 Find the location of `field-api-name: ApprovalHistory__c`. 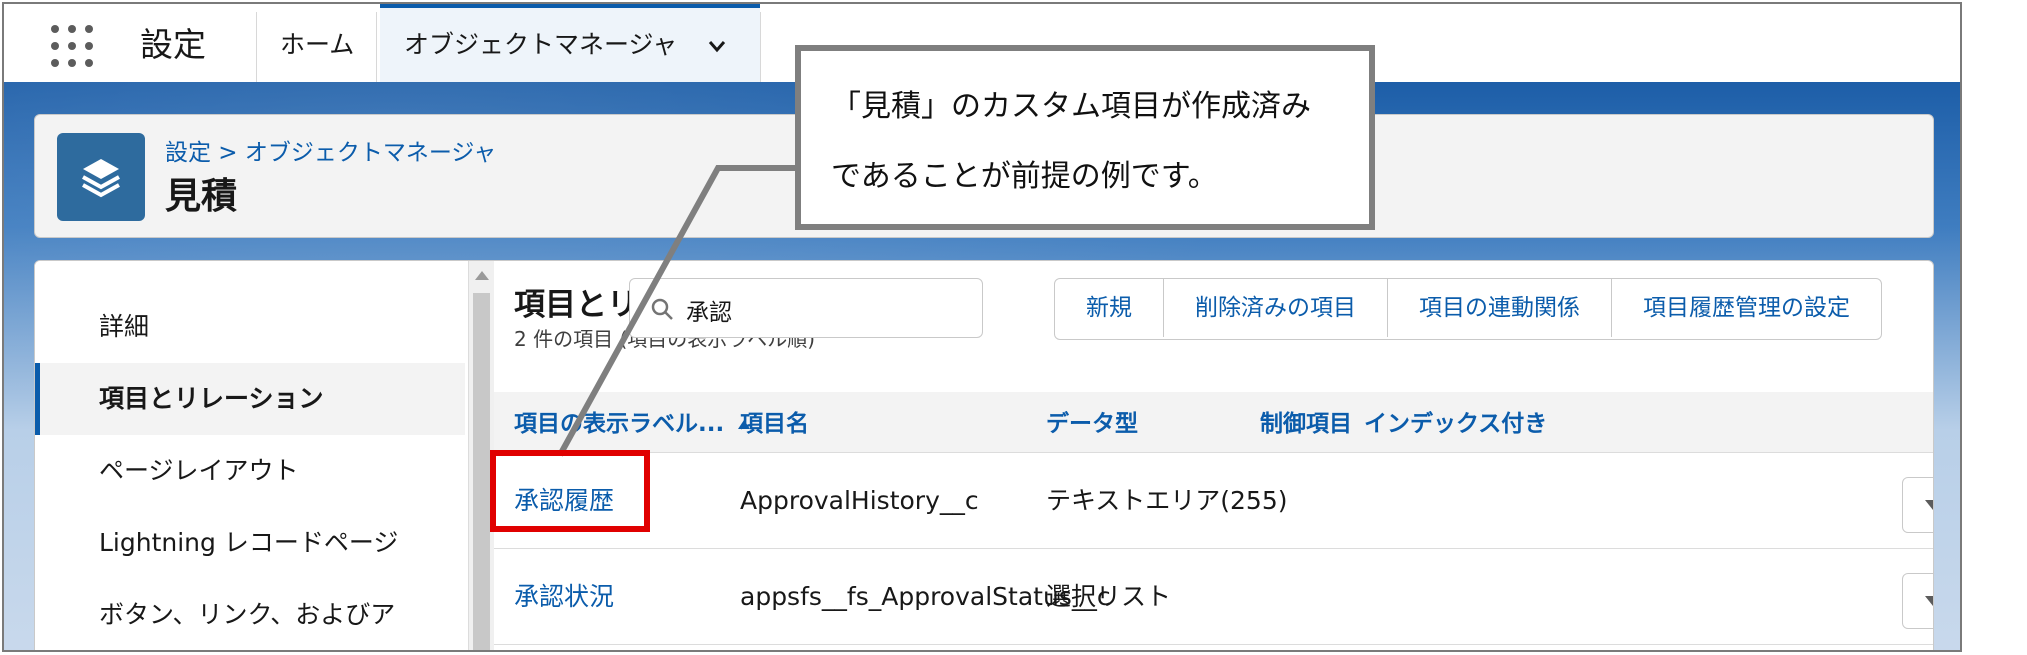

field-api-name: ApprovalHistory__c is located at coordinates (859, 500).